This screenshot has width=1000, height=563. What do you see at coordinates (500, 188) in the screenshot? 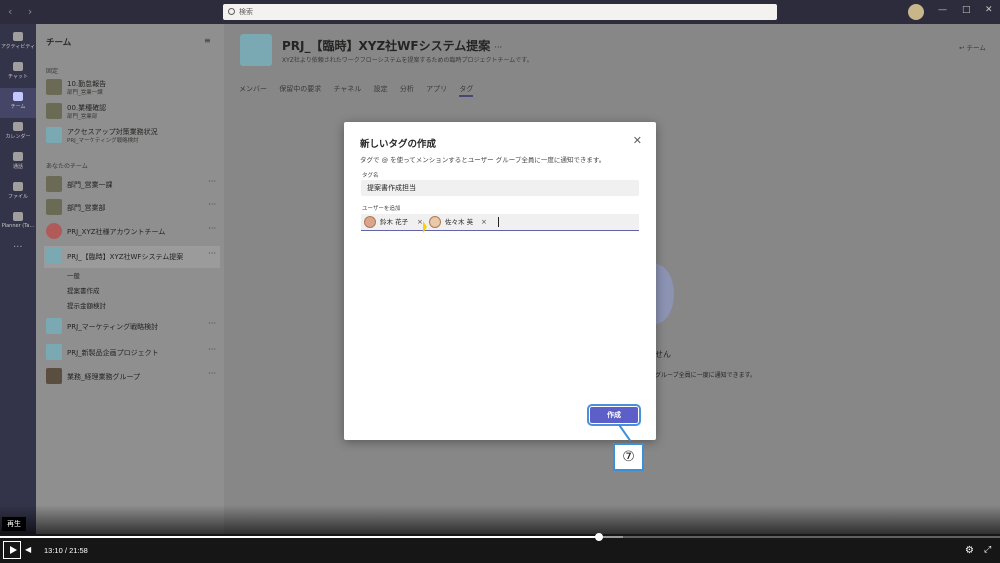
I see `tag-name-input: 提案書作成担当` at bounding box center [500, 188].